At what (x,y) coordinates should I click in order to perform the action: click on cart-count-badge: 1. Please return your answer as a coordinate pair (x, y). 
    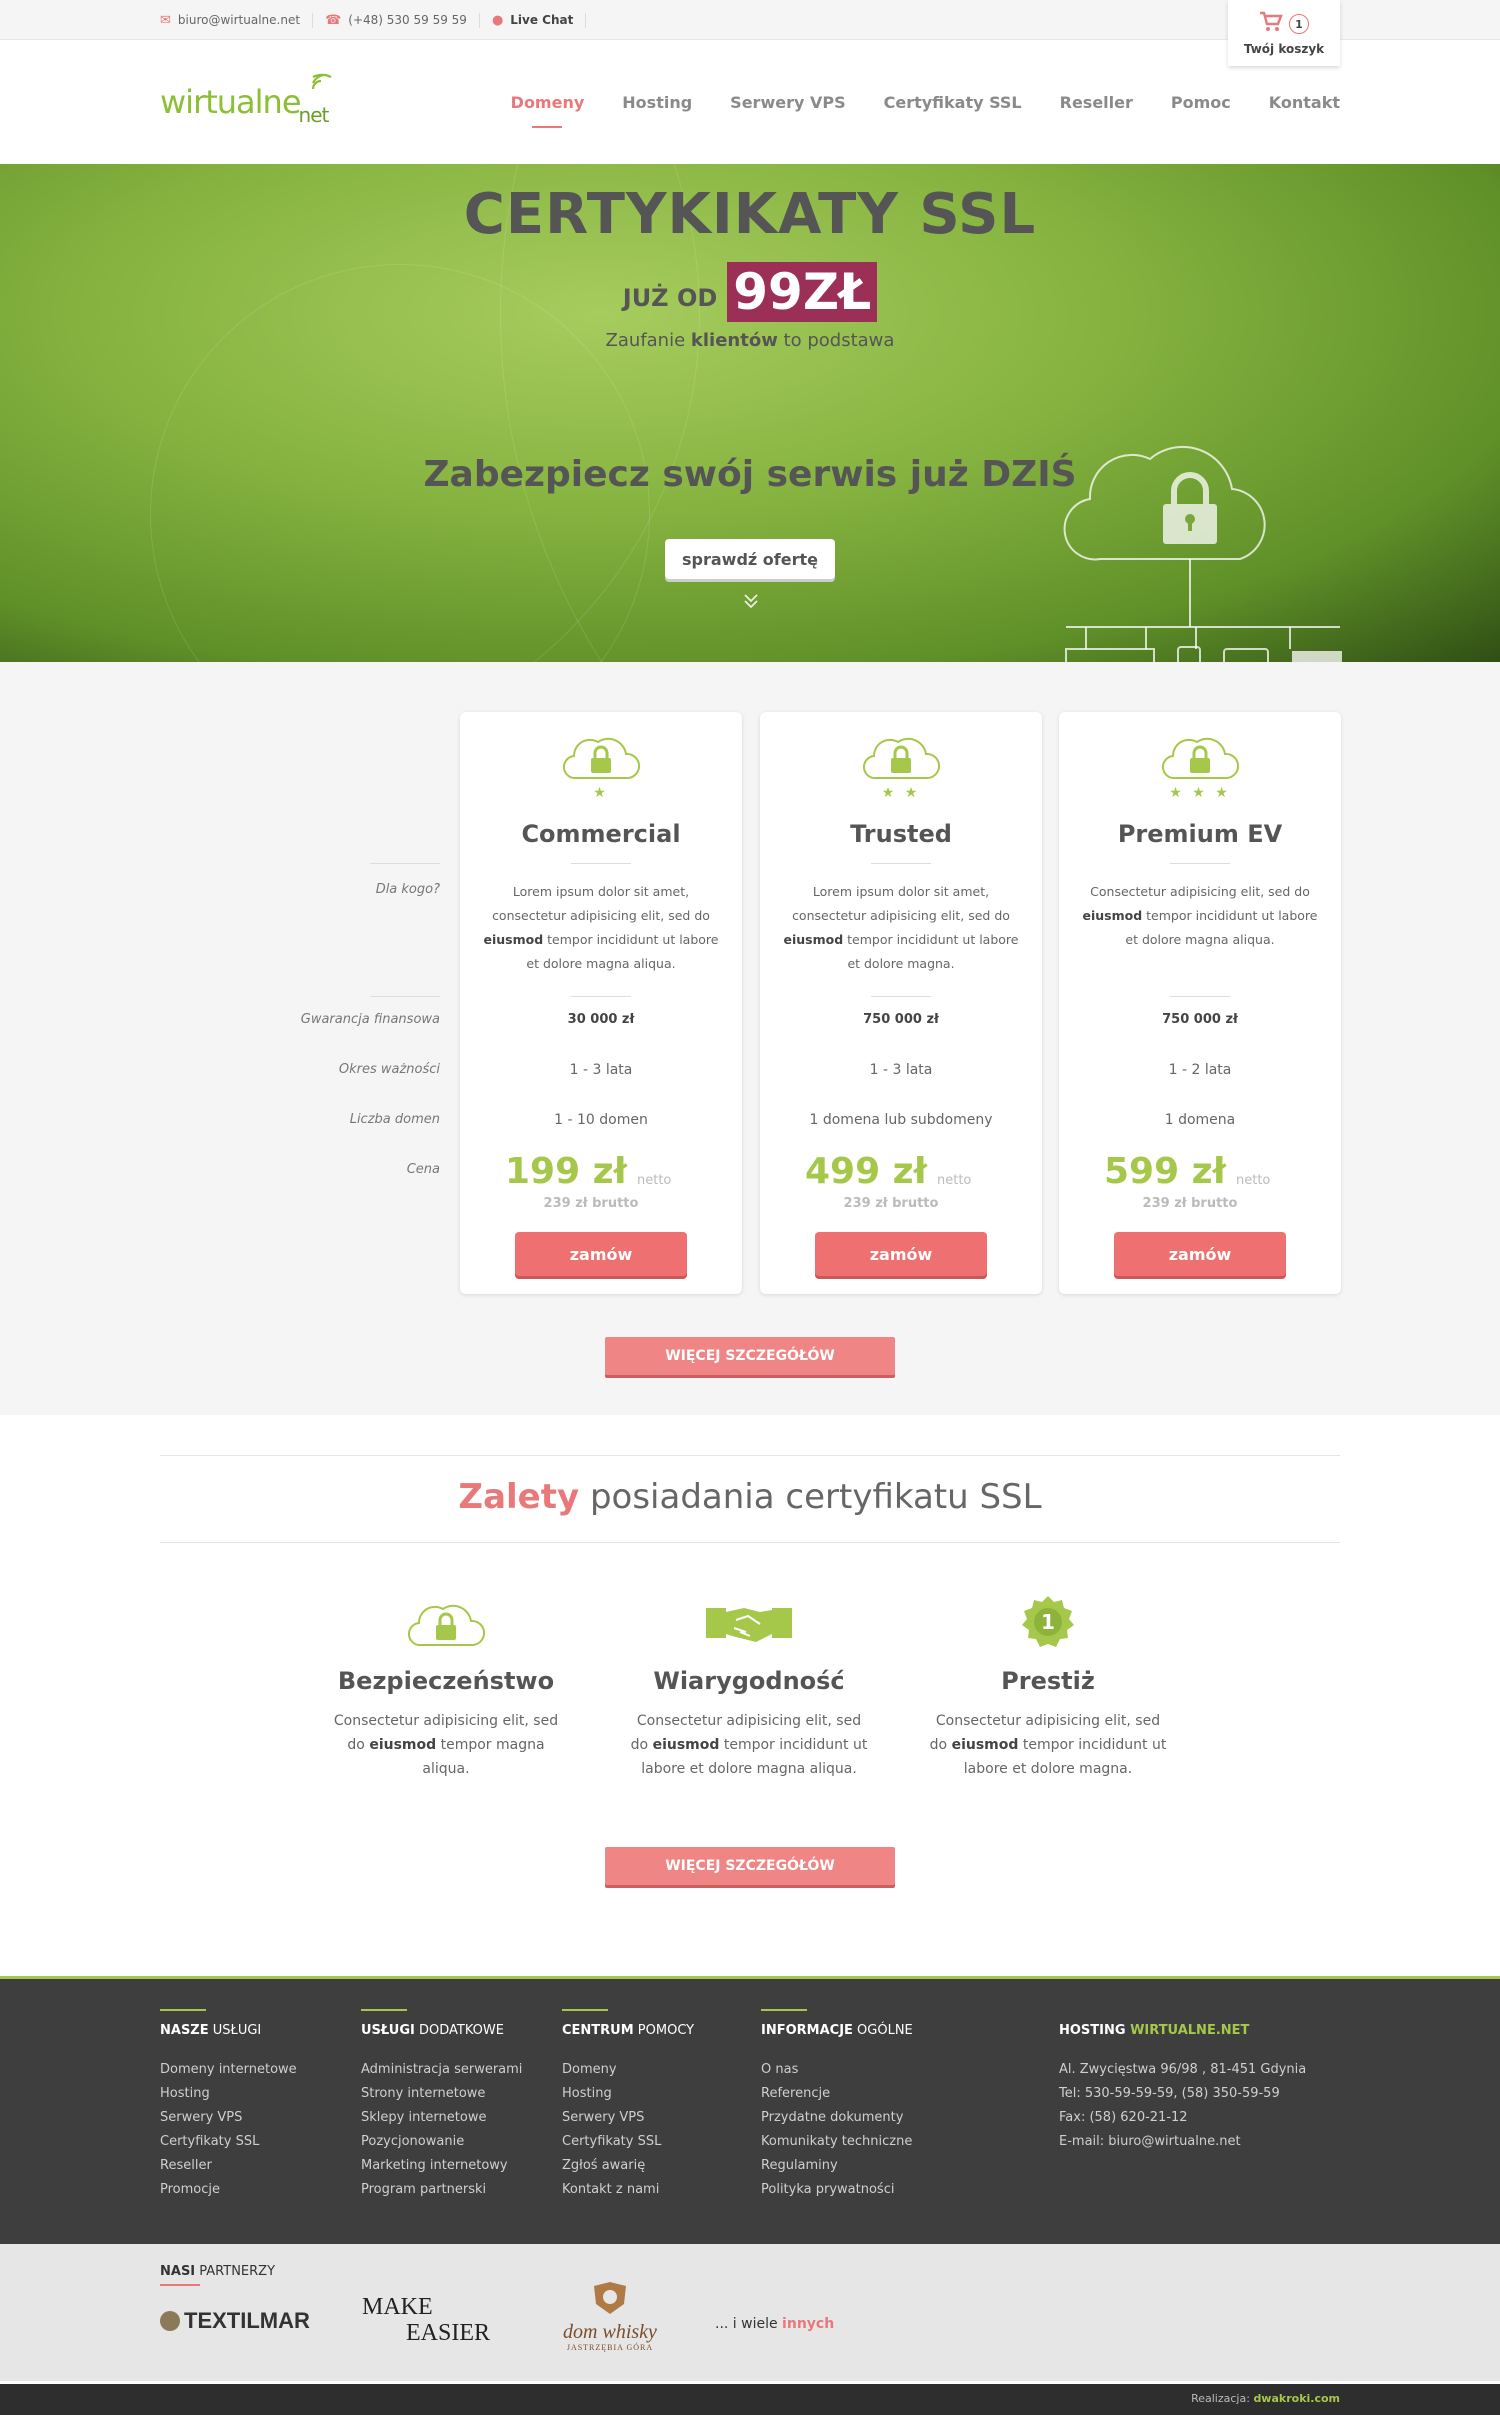
    Looking at the image, I should click on (1299, 24).